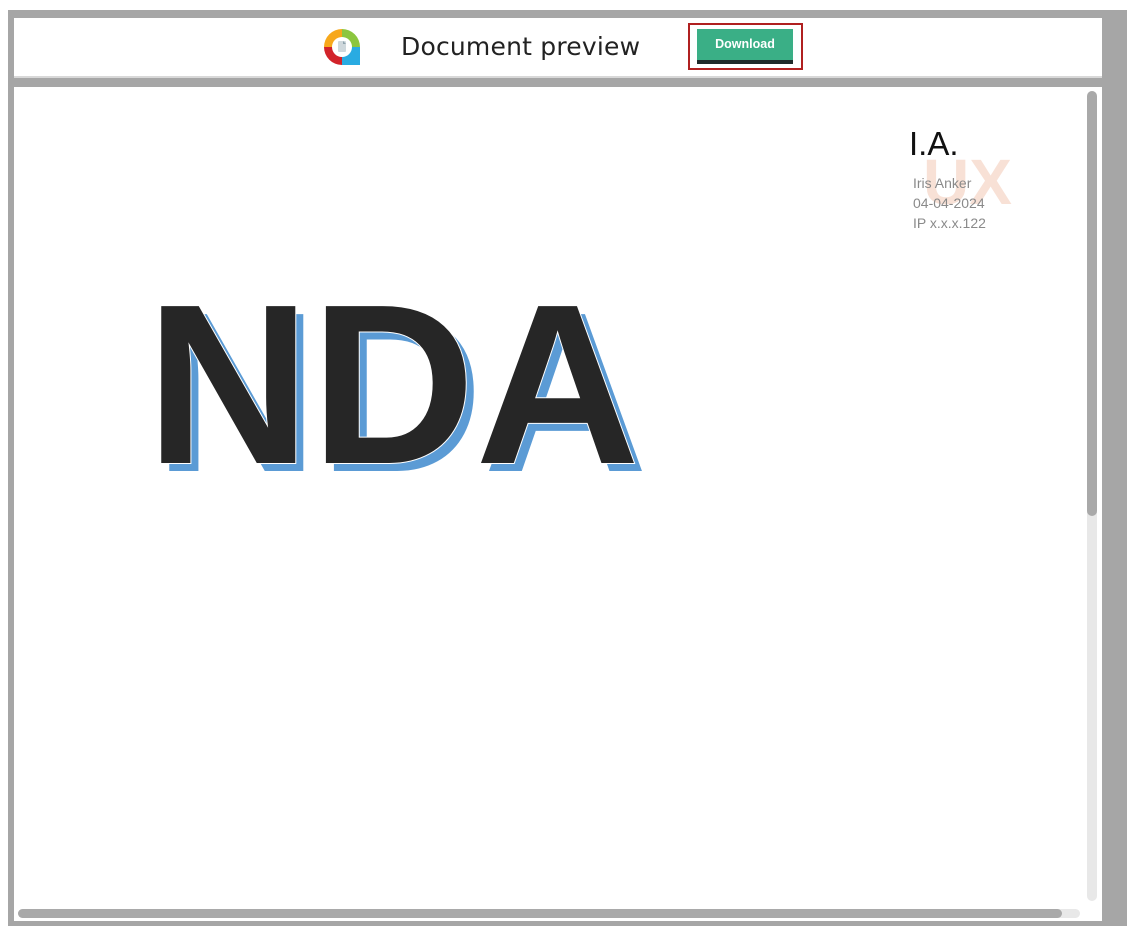  I want to click on app-logo-icon, so click(342, 47).